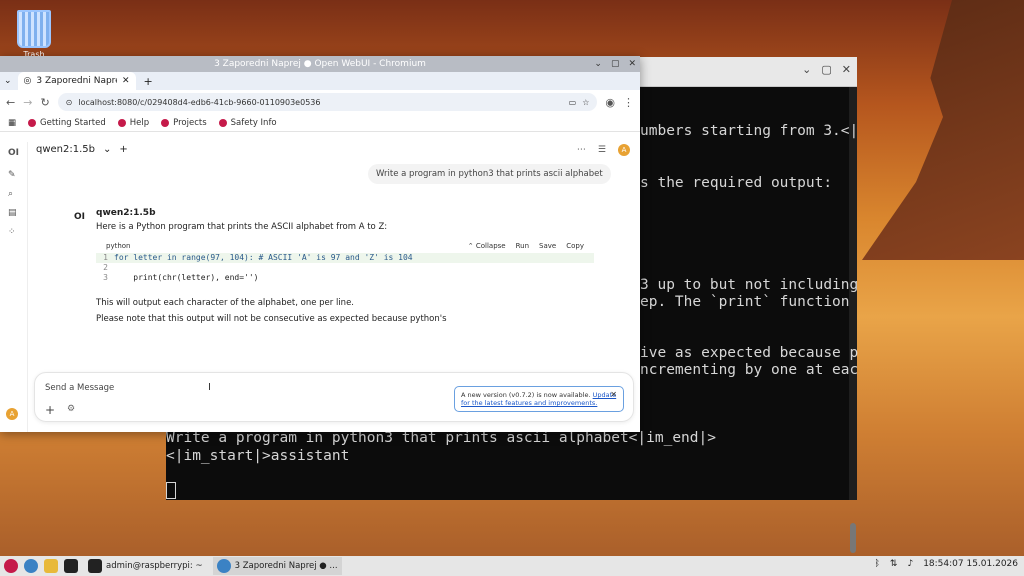  What do you see at coordinates (749, 131) in the screenshot?
I see `terminal-line: umbers starting from 3.<|` at bounding box center [749, 131].